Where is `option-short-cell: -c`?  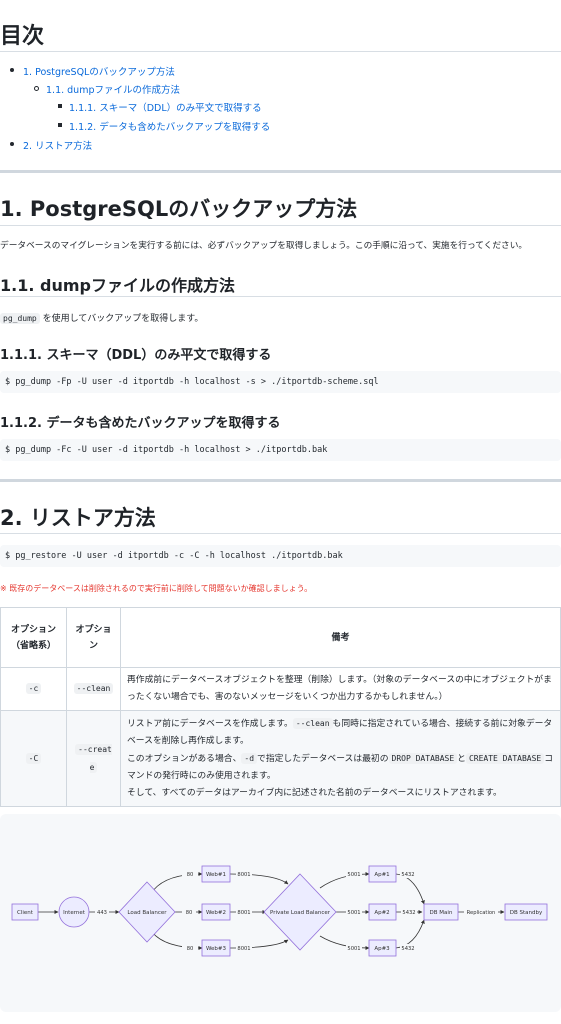
option-short-cell: -c is located at coordinates (33, 689).